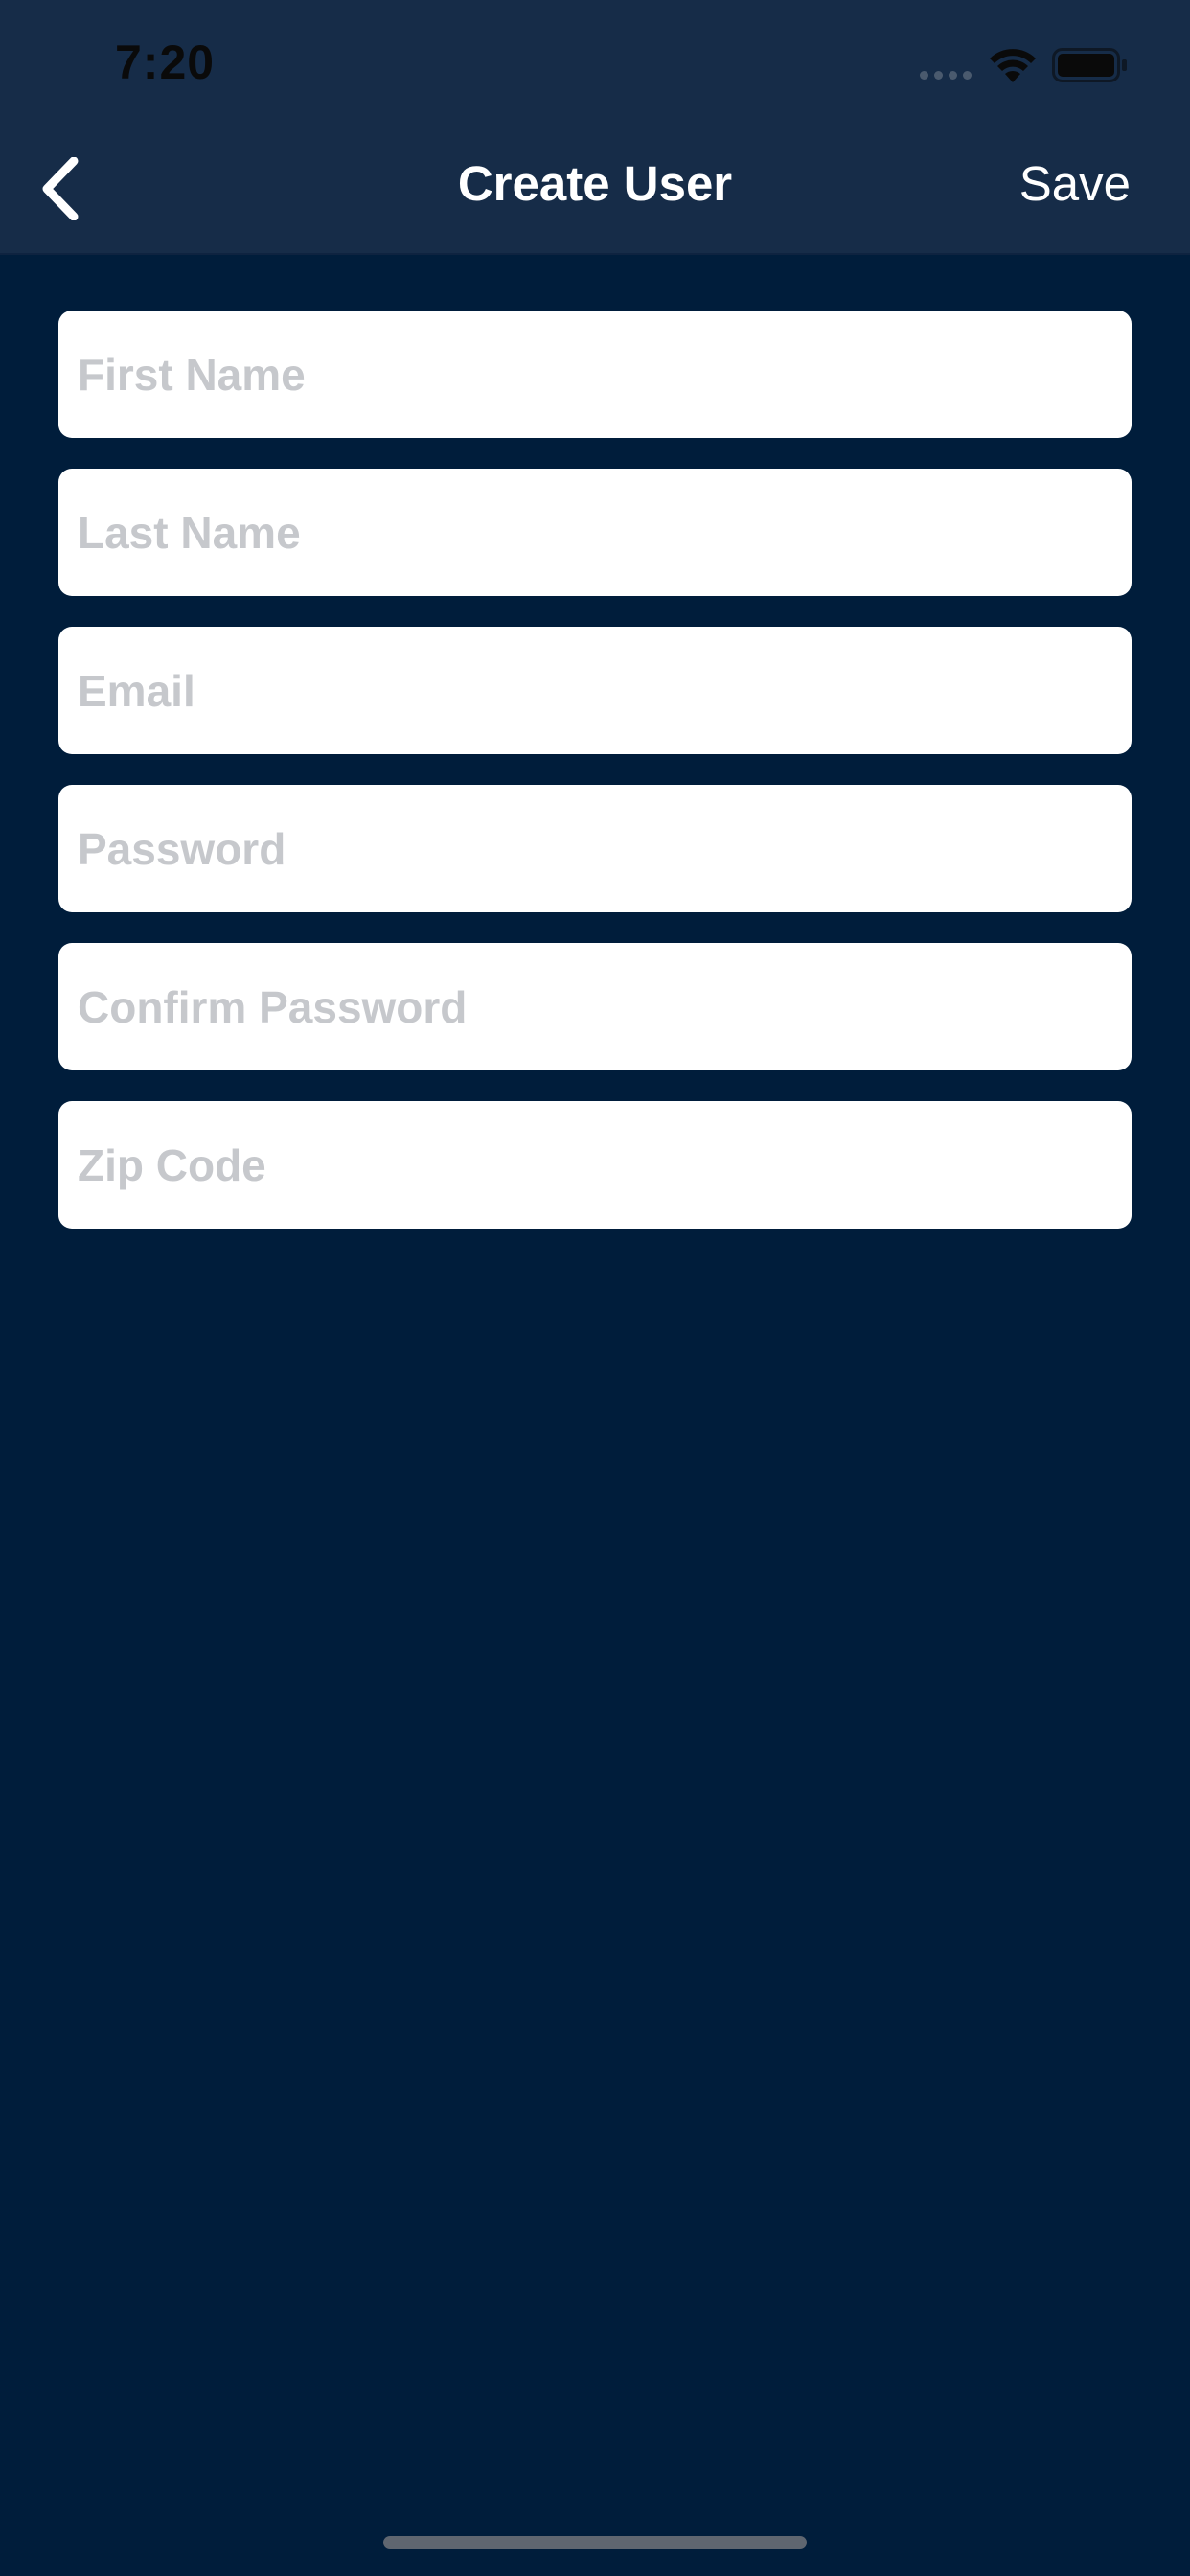  I want to click on status-bar: 7:20, so click(595, 63).